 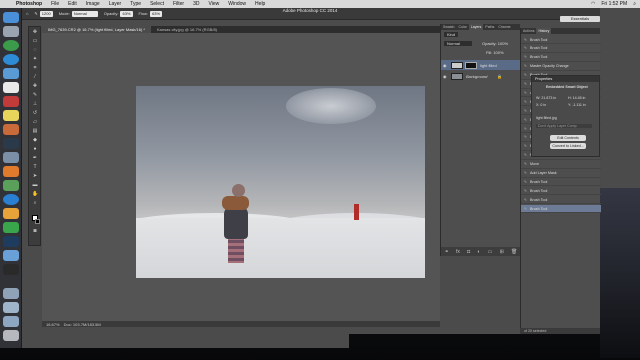 I want to click on blend-mode-select: Normal, so click(x=458, y=43).